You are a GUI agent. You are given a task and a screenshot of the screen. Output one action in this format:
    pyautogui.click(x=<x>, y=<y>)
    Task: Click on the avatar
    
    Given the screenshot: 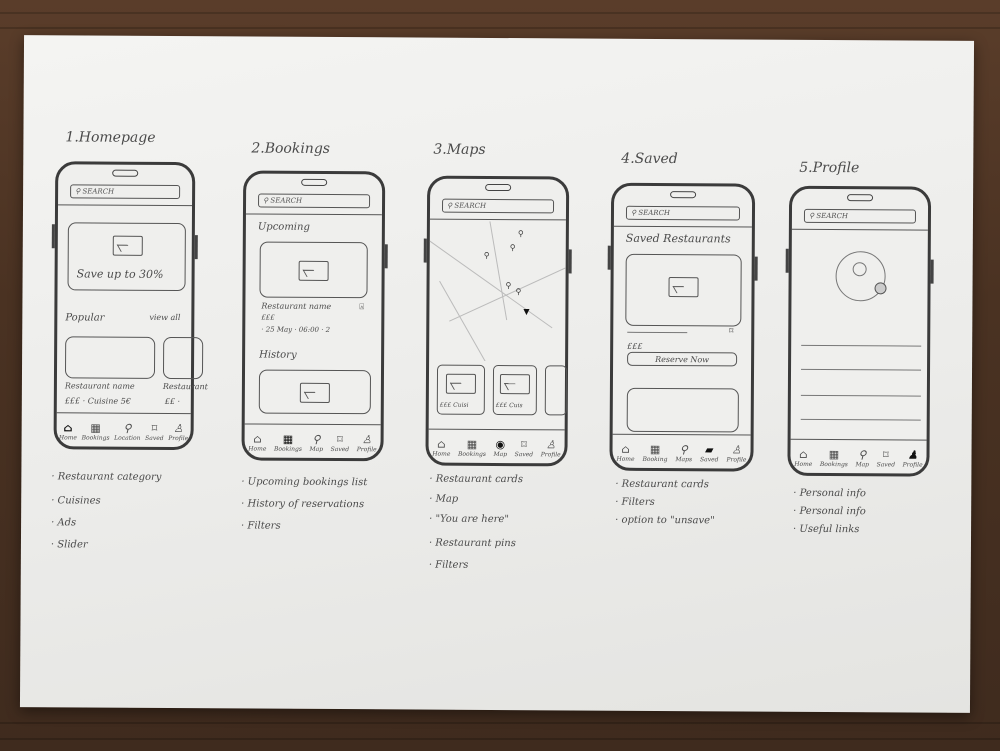 What is the action you would take?
    pyautogui.click(x=861, y=276)
    